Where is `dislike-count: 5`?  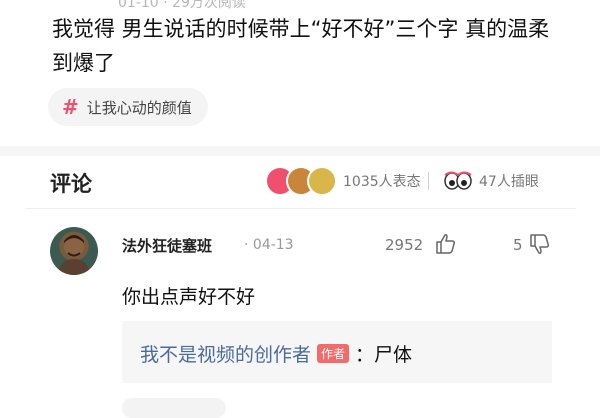 dislike-count: 5 is located at coordinates (518, 245).